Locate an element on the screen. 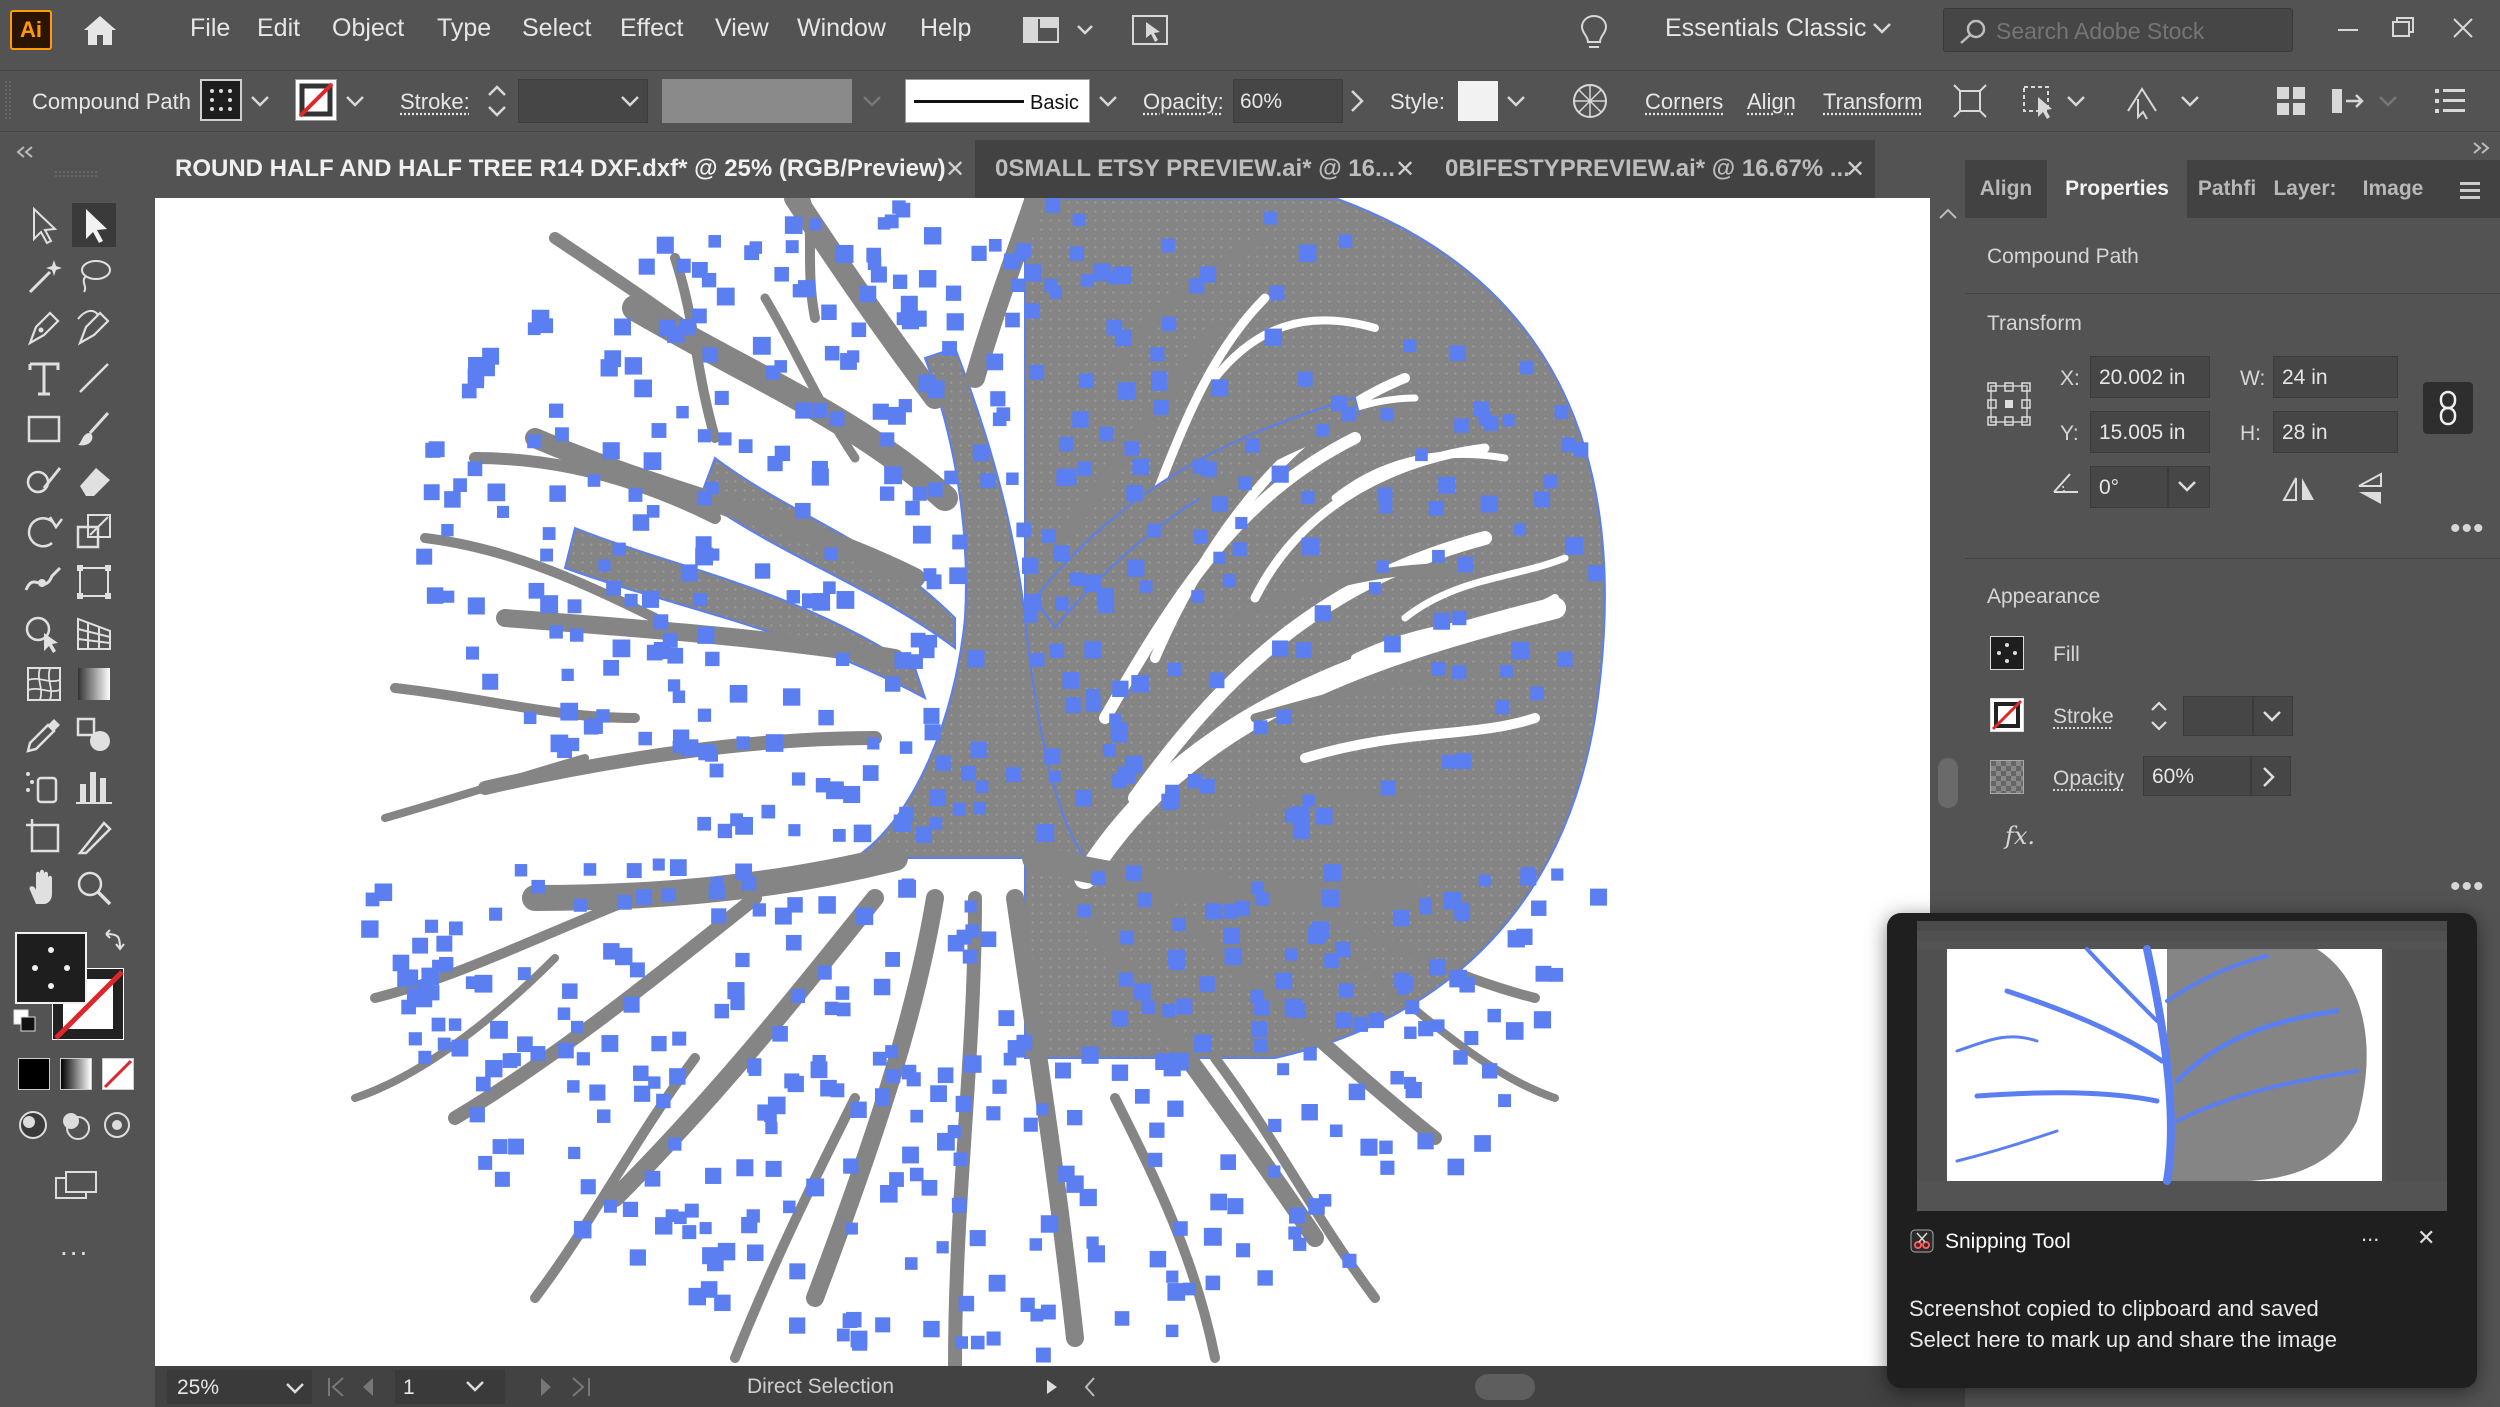 This screenshot has width=2500, height=1407. type-tool-icon is located at coordinates (44, 378).